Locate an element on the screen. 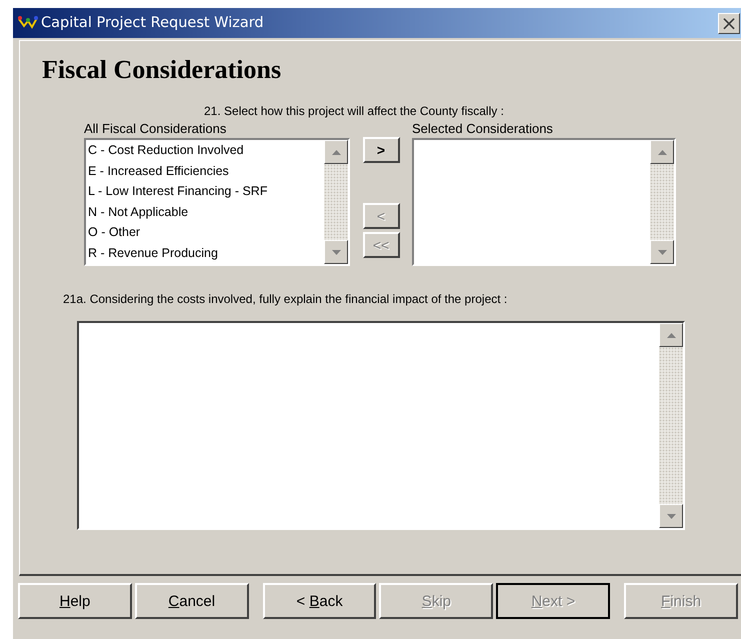  close-button: × is located at coordinates (729, 23).